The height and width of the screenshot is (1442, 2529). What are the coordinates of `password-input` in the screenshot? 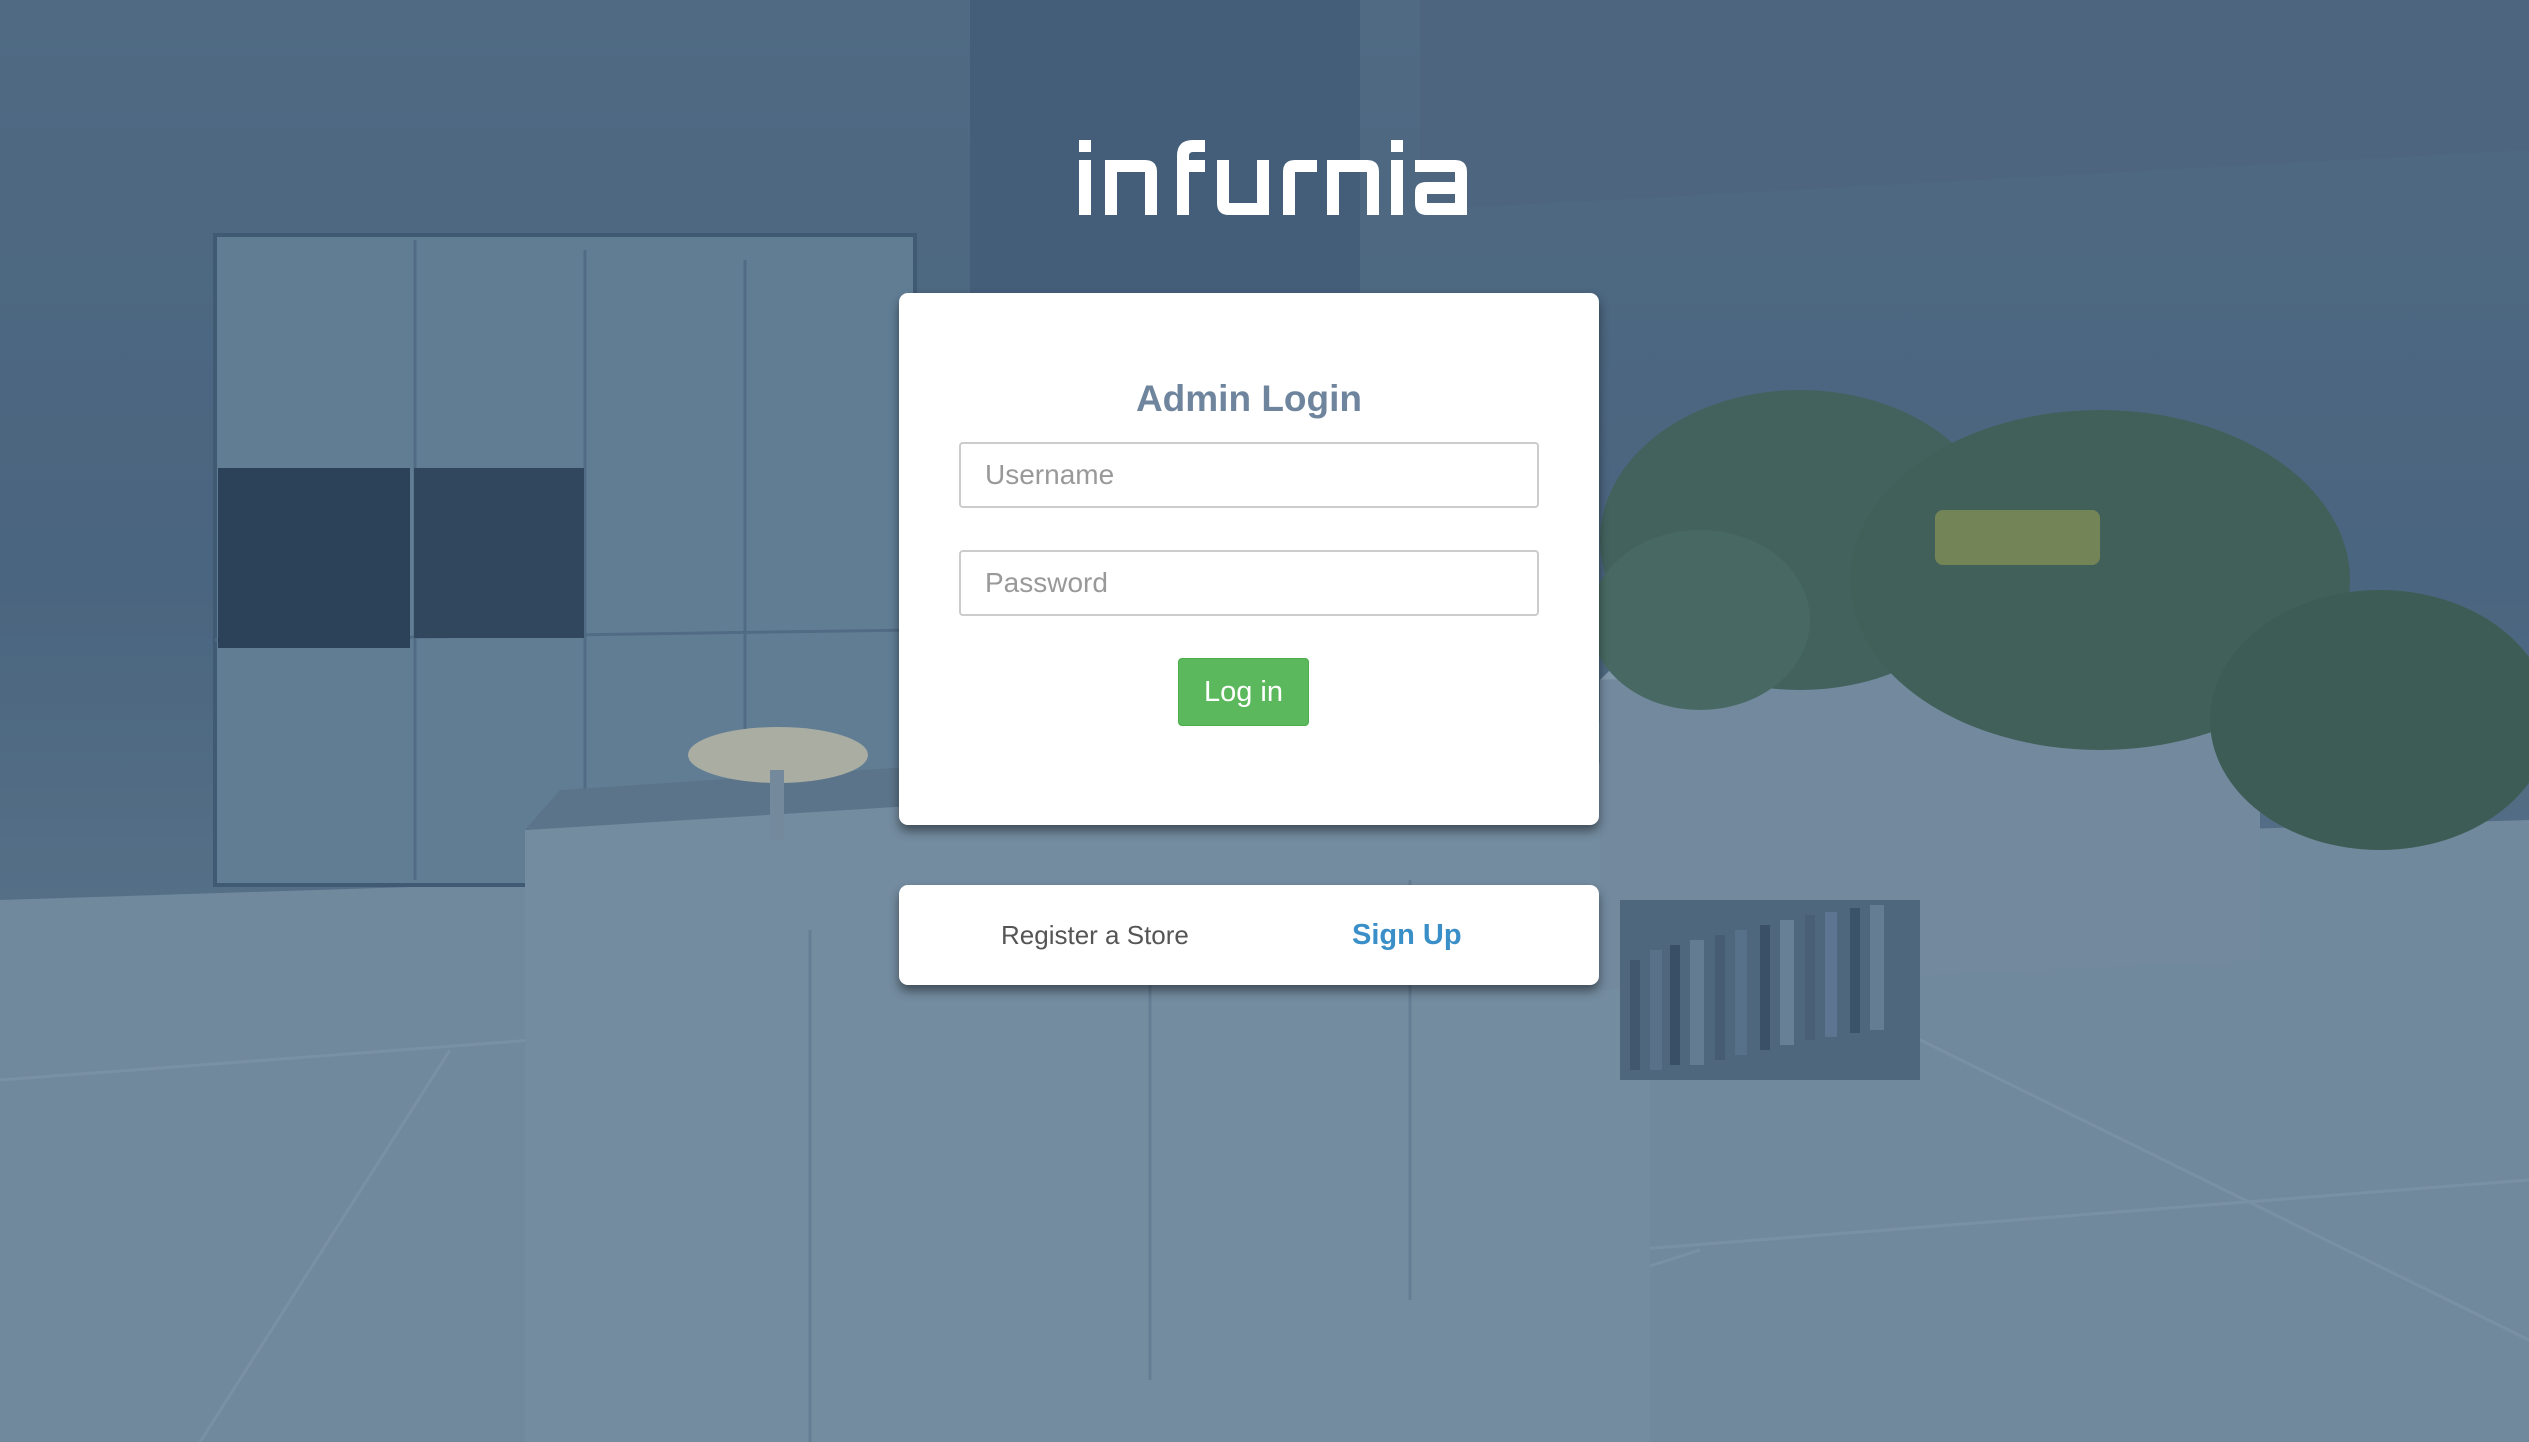 It's located at (1249, 583).